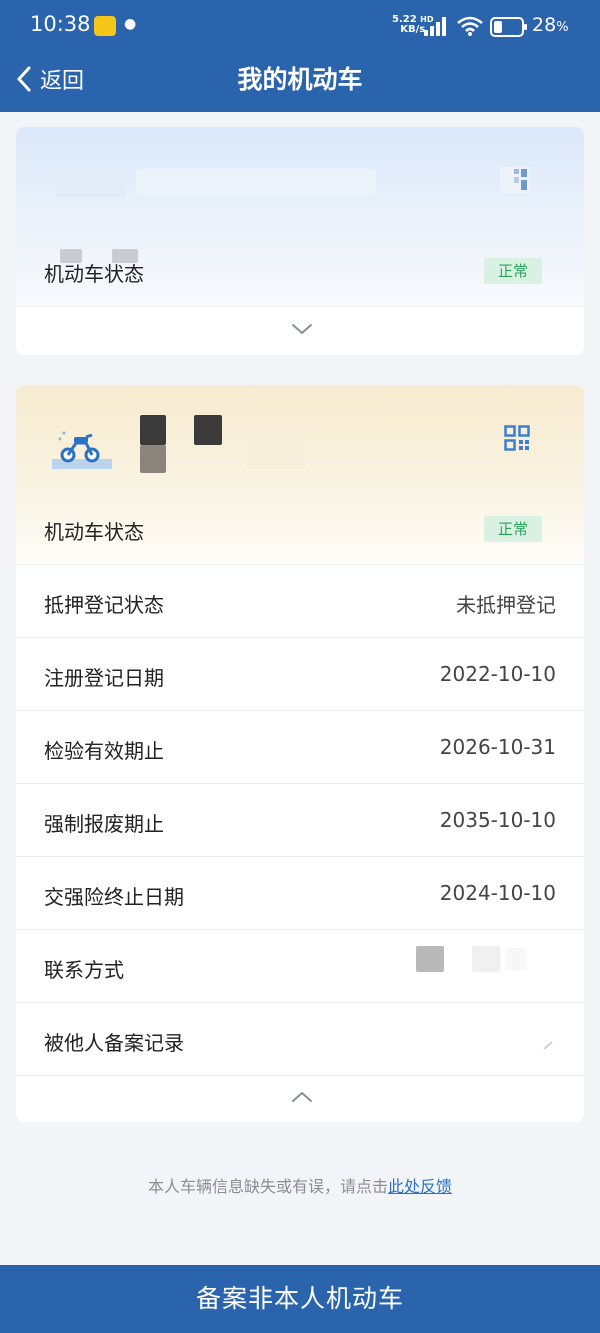 This screenshot has width=600, height=1333. I want to click on third-party-record-row: 被他人备案记录, so click(300, 1039).